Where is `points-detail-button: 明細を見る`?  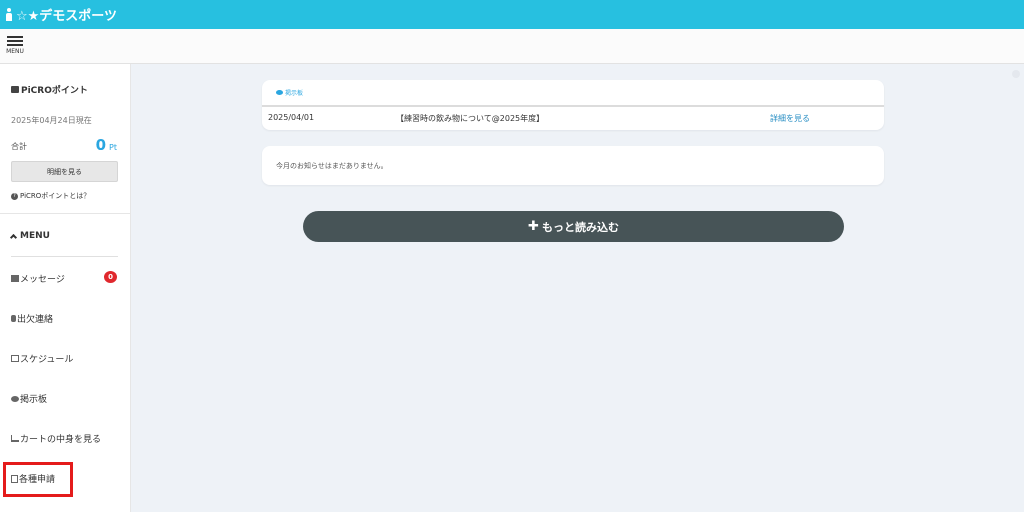
points-detail-button: 明細を見る is located at coordinates (64, 171).